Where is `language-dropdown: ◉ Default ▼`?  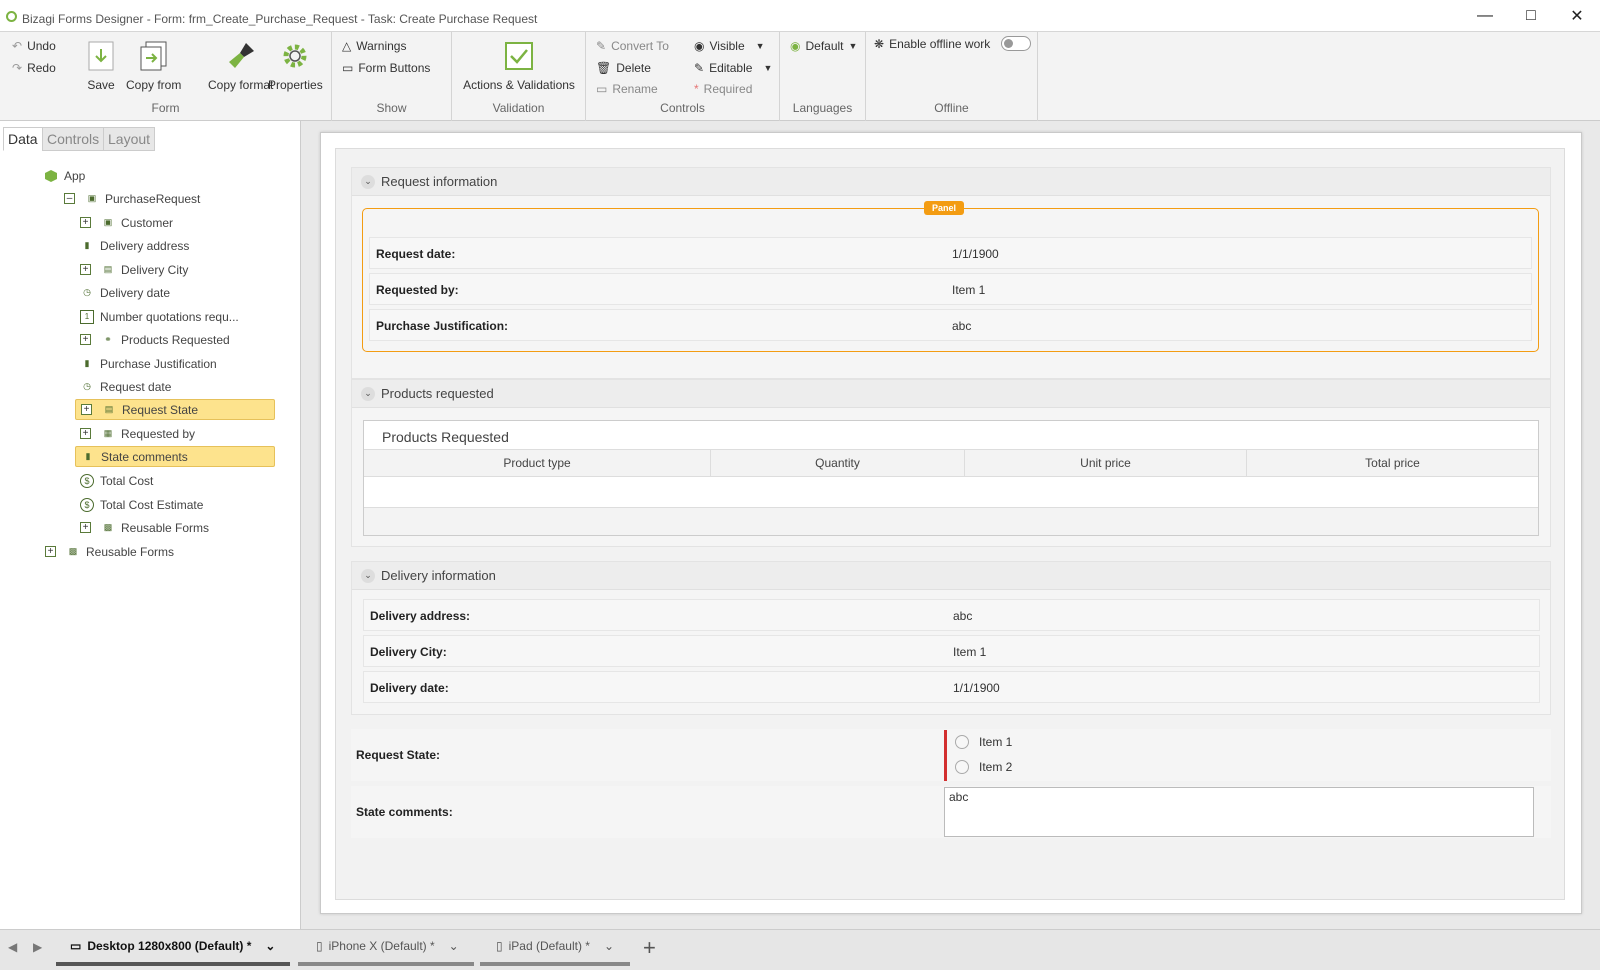
language-dropdown: ◉ Default ▼ is located at coordinates (823, 46).